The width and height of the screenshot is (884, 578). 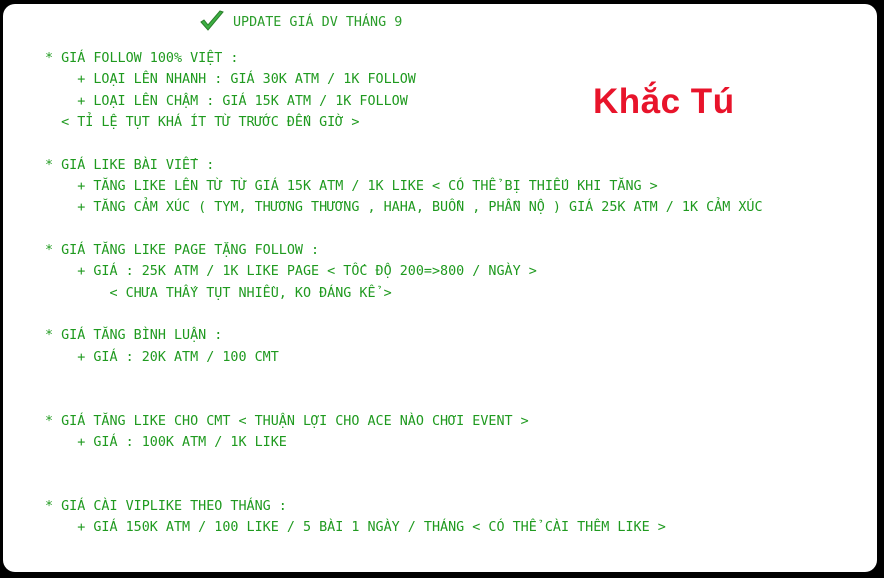 I want to click on section-heading: * GIÁ FOLLOW 100% VIỆT :, so click(x=142, y=58).